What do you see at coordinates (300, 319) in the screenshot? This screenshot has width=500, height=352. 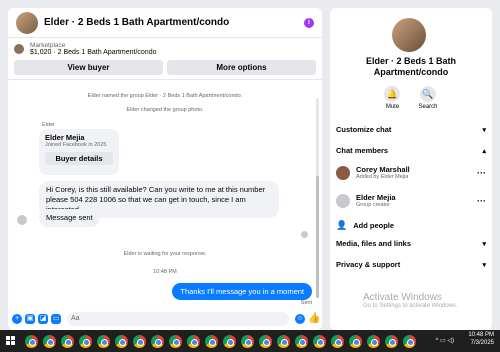 I see `emoji-icon: ☺` at bounding box center [300, 319].